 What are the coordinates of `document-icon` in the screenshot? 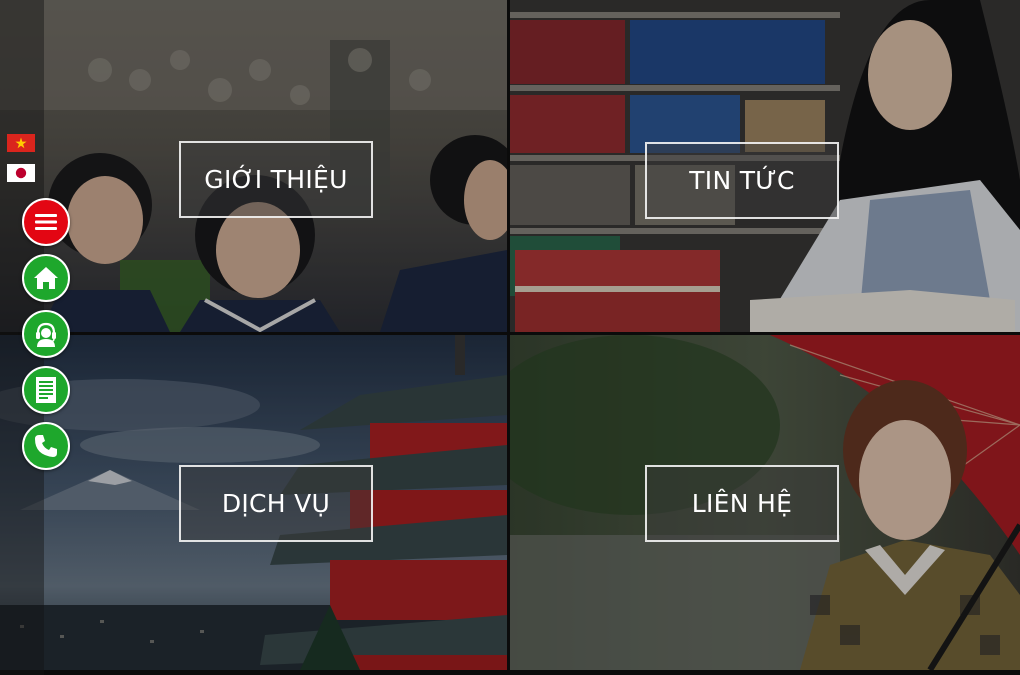 It's located at (46, 390).